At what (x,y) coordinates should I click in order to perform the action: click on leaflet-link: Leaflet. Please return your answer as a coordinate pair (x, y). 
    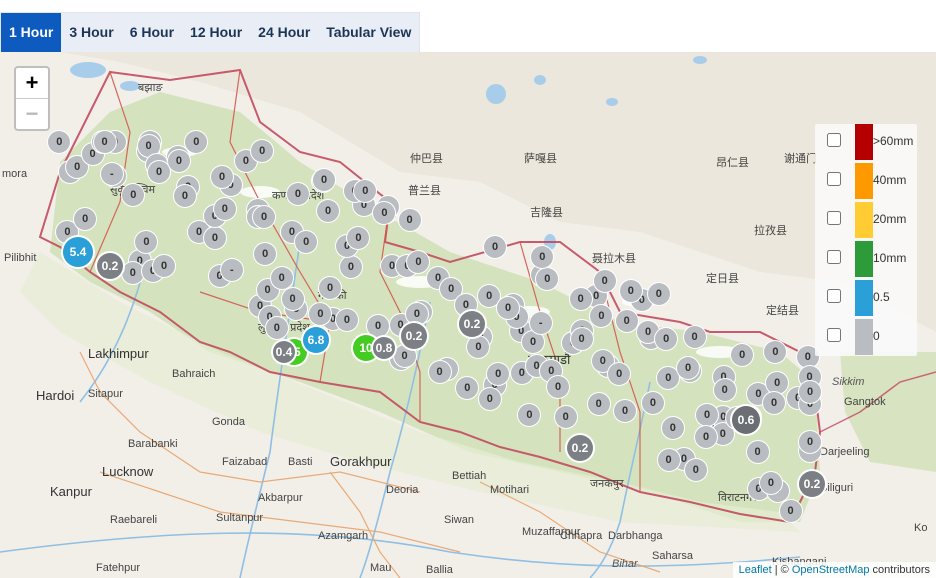
    Looking at the image, I should click on (755, 570).